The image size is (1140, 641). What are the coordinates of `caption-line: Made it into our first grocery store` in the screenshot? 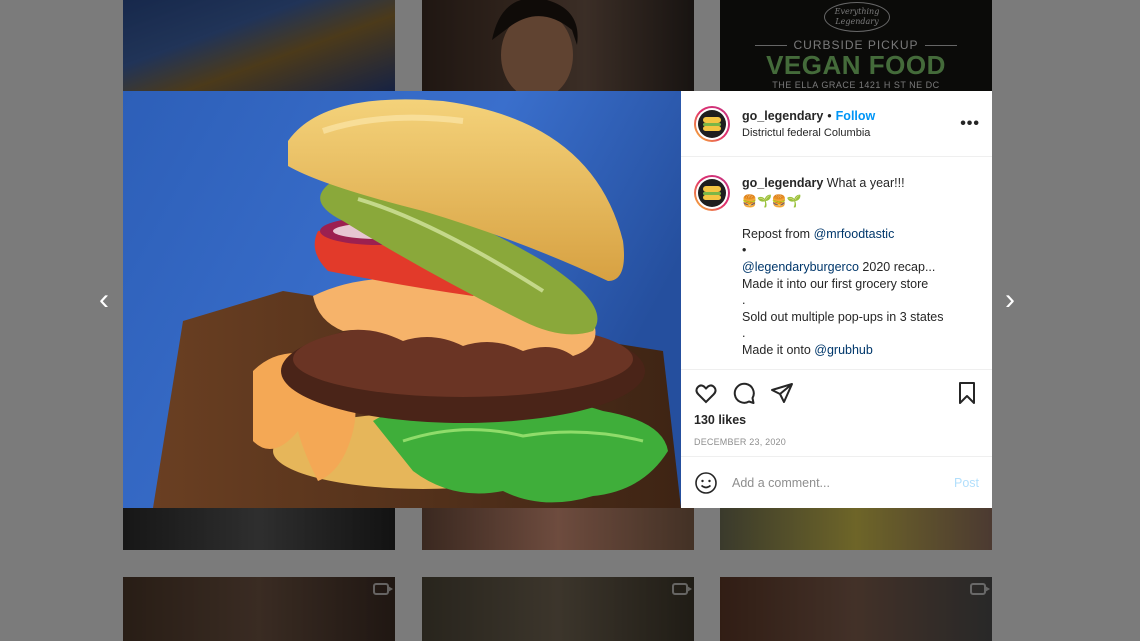 It's located at (835, 283).